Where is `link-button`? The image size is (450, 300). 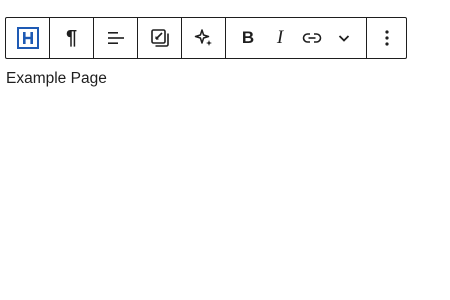
link-button is located at coordinates (312, 38).